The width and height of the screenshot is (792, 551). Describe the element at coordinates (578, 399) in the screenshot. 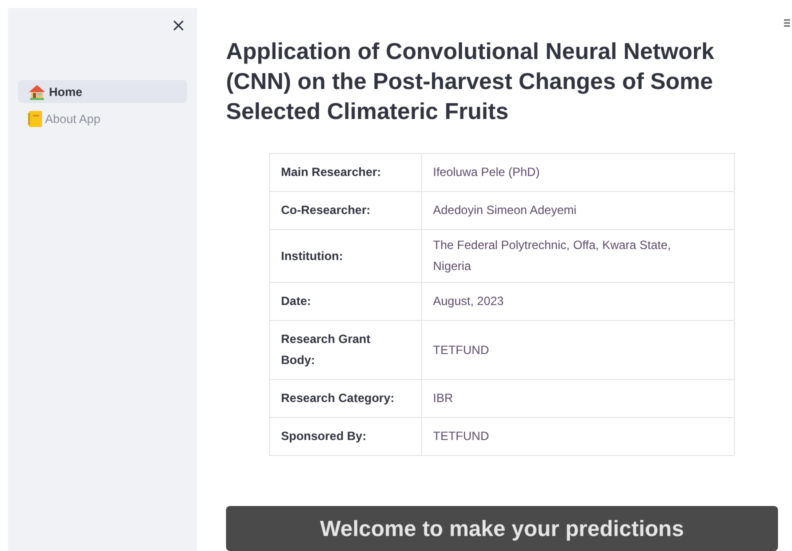

I see `table-cell: IBR` at that location.